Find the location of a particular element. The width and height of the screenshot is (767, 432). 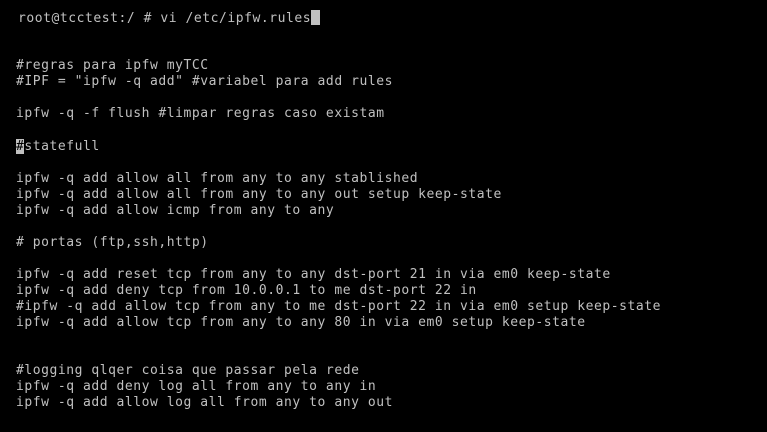

file-line-4: #statefull is located at coordinates (58, 147).